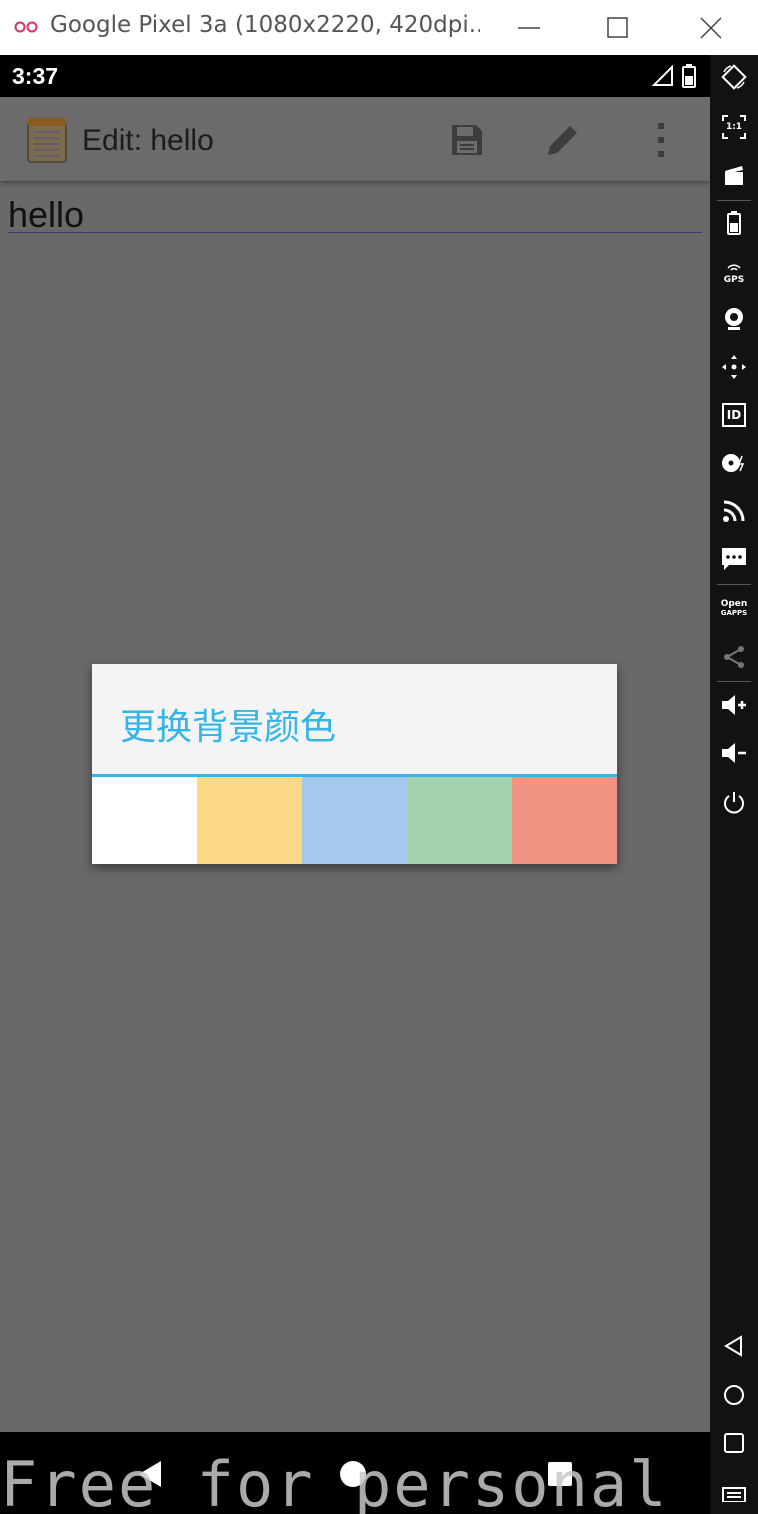 This screenshot has width=758, height=1514. I want to click on pixel-perfect-button: 1:1, so click(734, 127).